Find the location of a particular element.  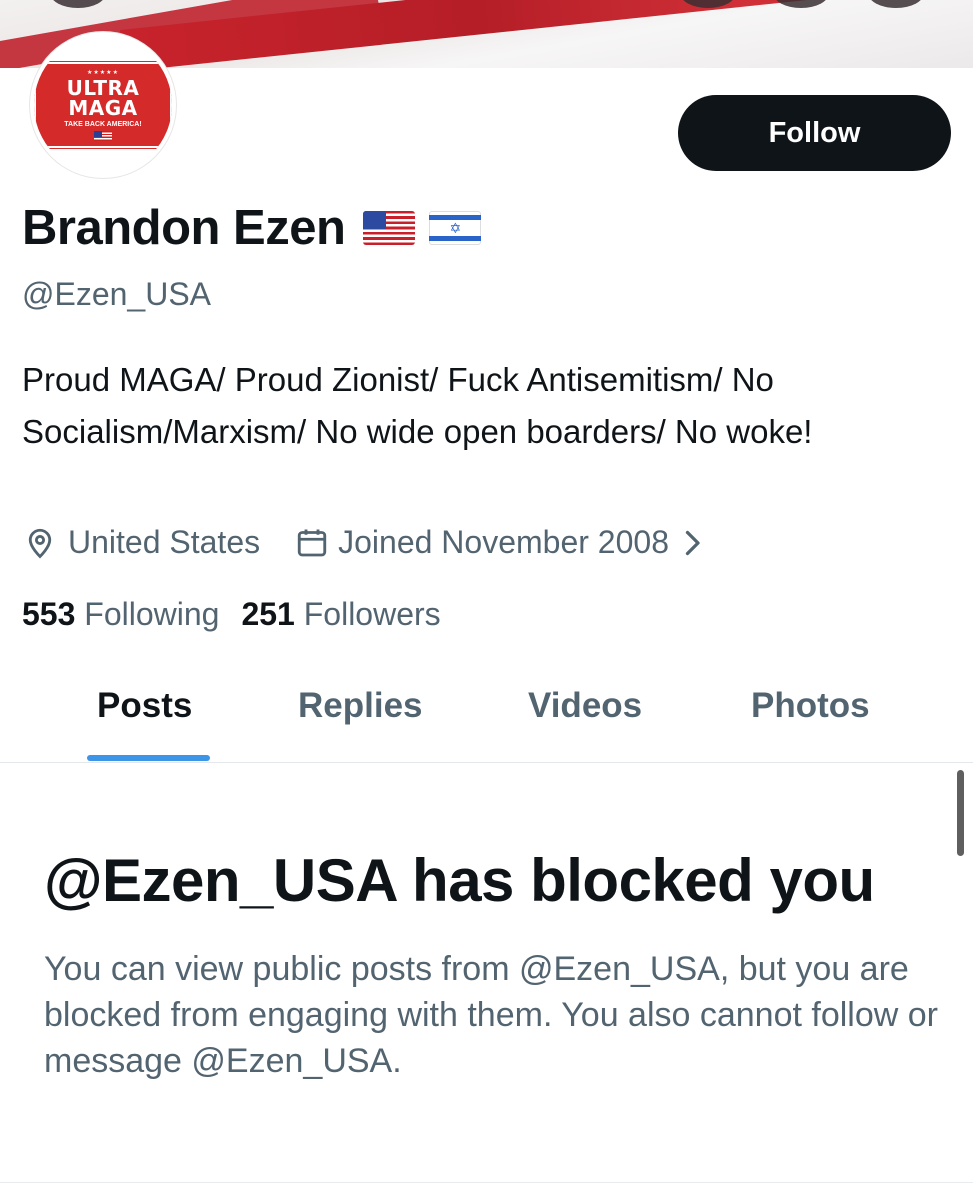

profile-handle: @Ezen_USA is located at coordinates (117, 294).